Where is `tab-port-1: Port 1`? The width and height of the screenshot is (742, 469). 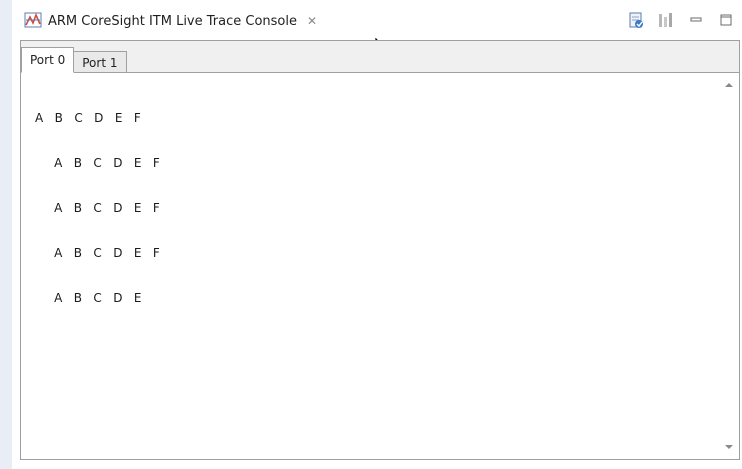
tab-port-1: Port 1 is located at coordinates (100, 62).